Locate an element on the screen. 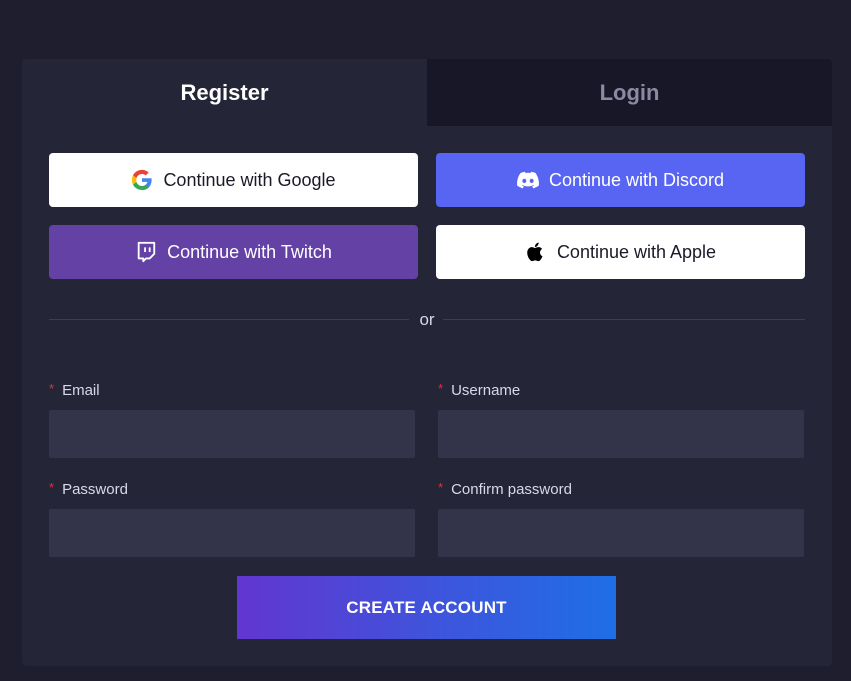 This screenshot has width=851, height=681. username-label-text: Username is located at coordinates (486, 390).